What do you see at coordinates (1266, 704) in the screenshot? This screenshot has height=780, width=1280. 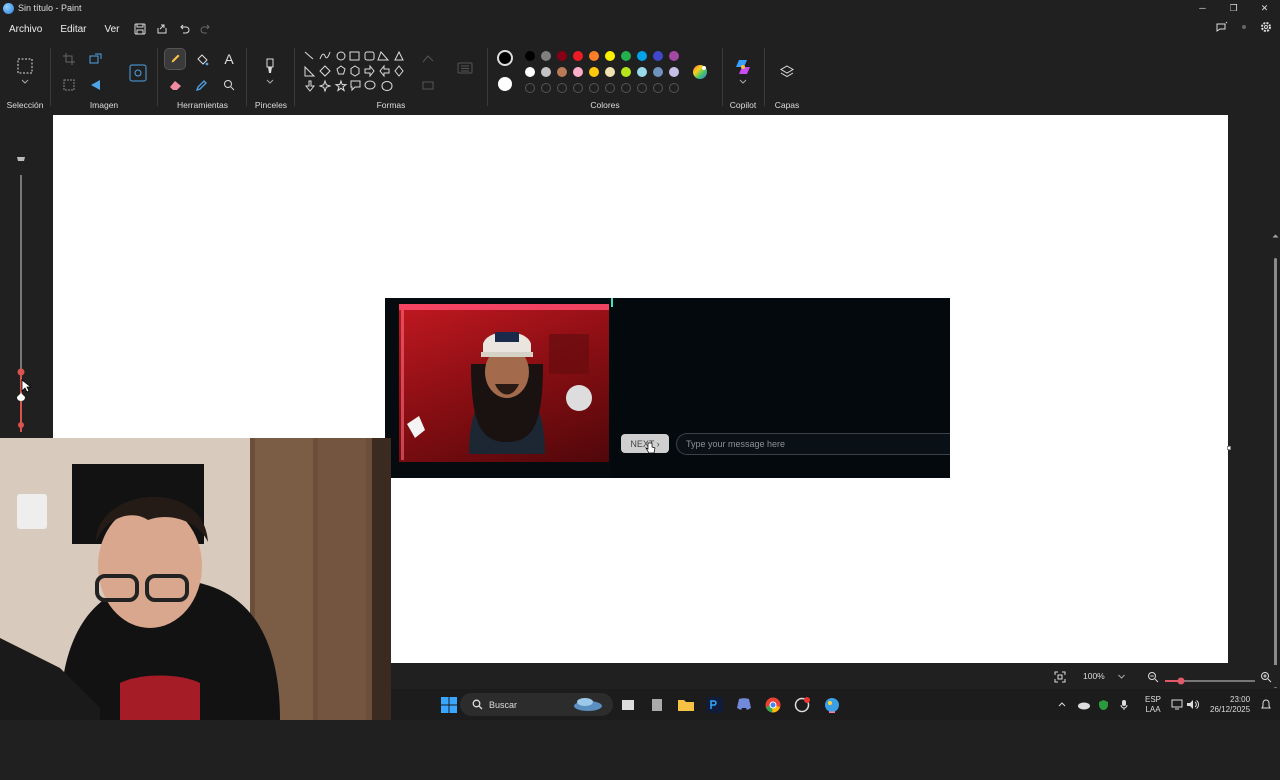 I see `notifications-icon` at bounding box center [1266, 704].